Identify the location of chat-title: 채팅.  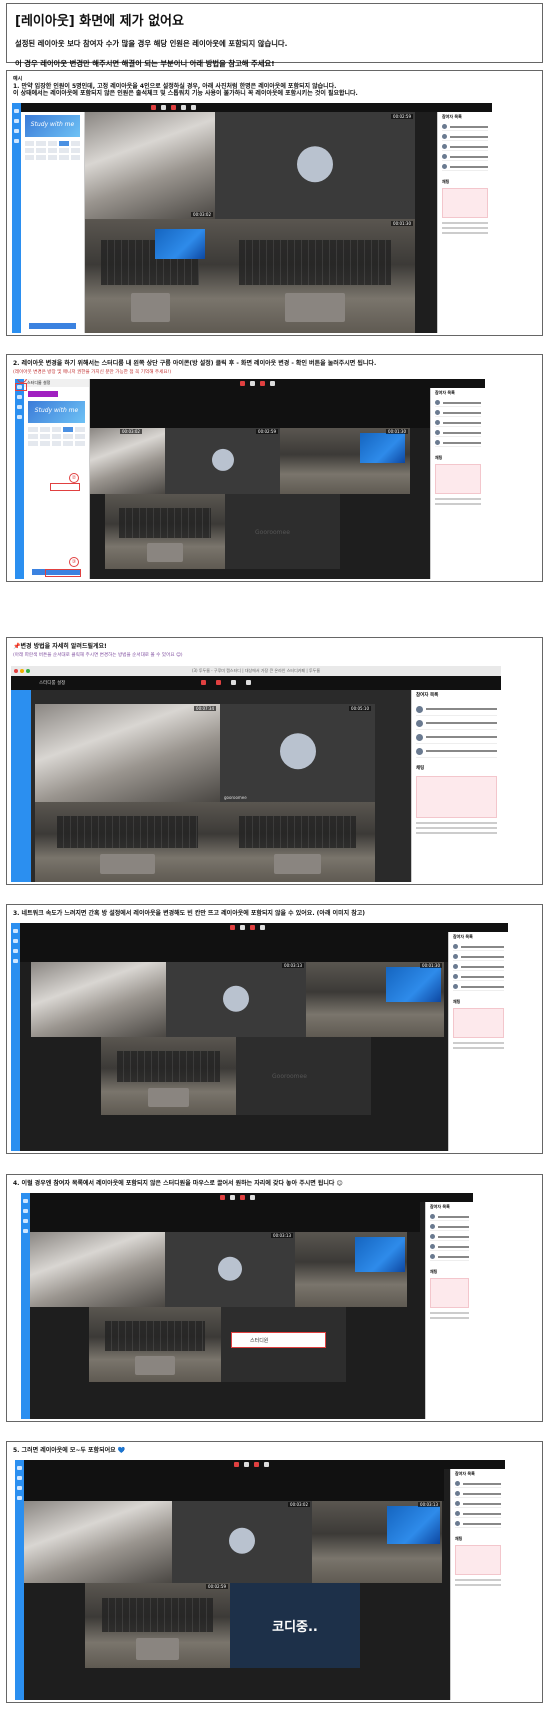
(420, 768).